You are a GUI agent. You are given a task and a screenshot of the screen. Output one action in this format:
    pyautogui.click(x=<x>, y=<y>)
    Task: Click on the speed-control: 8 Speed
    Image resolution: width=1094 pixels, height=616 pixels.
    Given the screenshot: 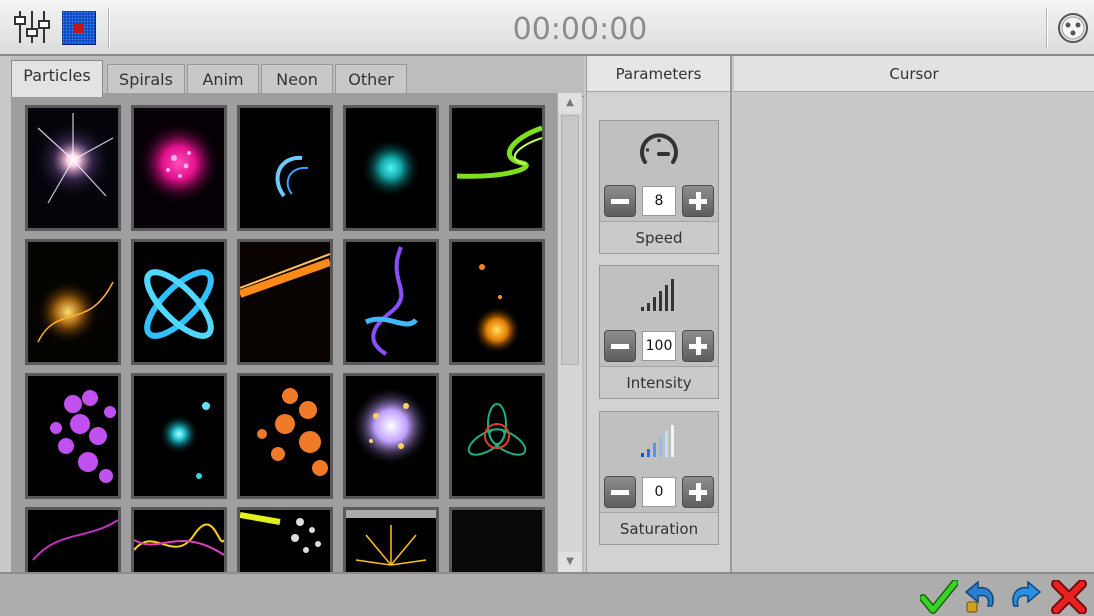 What is the action you would take?
    pyautogui.click(x=659, y=187)
    